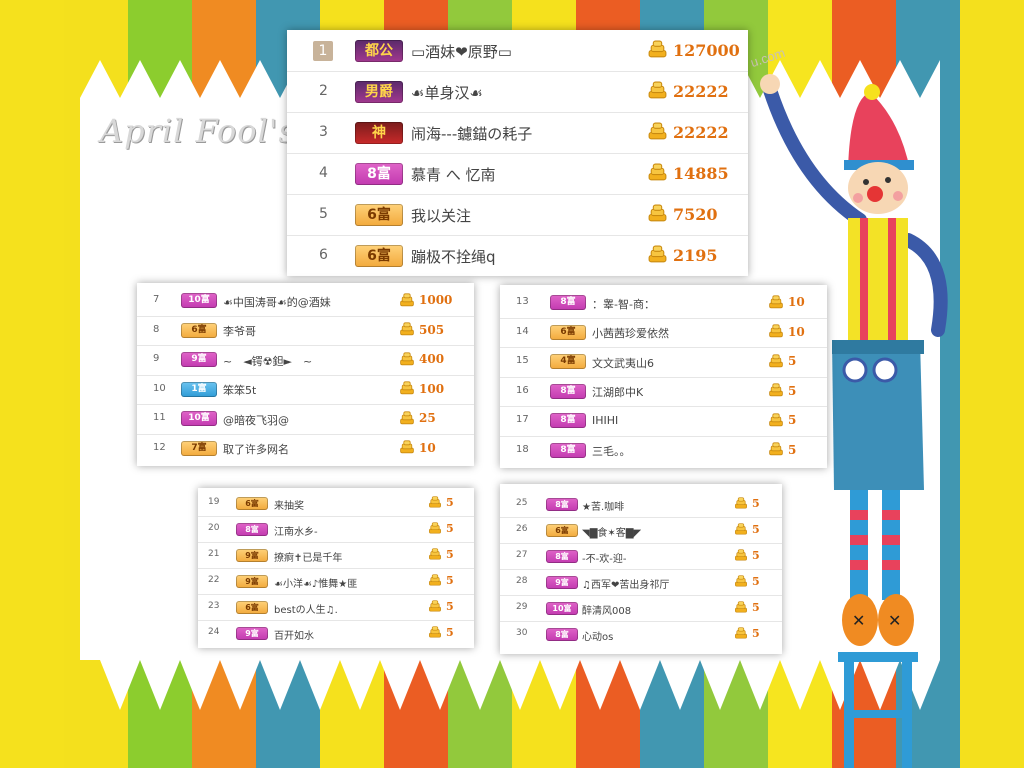 This screenshot has width=1024, height=768. Describe the element at coordinates (240, 391) in the screenshot. I see `user-nickname: 笨笨5t` at that location.